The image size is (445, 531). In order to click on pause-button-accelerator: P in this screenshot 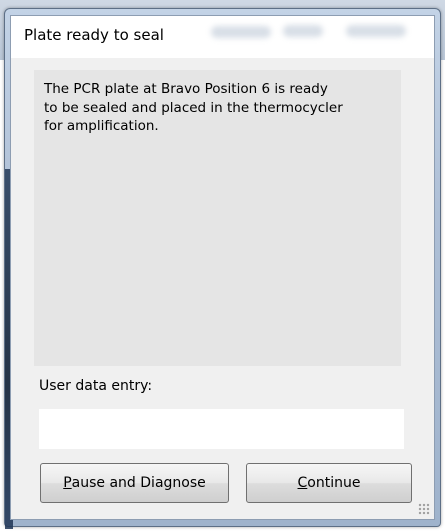, I will do `click(67, 483)`.